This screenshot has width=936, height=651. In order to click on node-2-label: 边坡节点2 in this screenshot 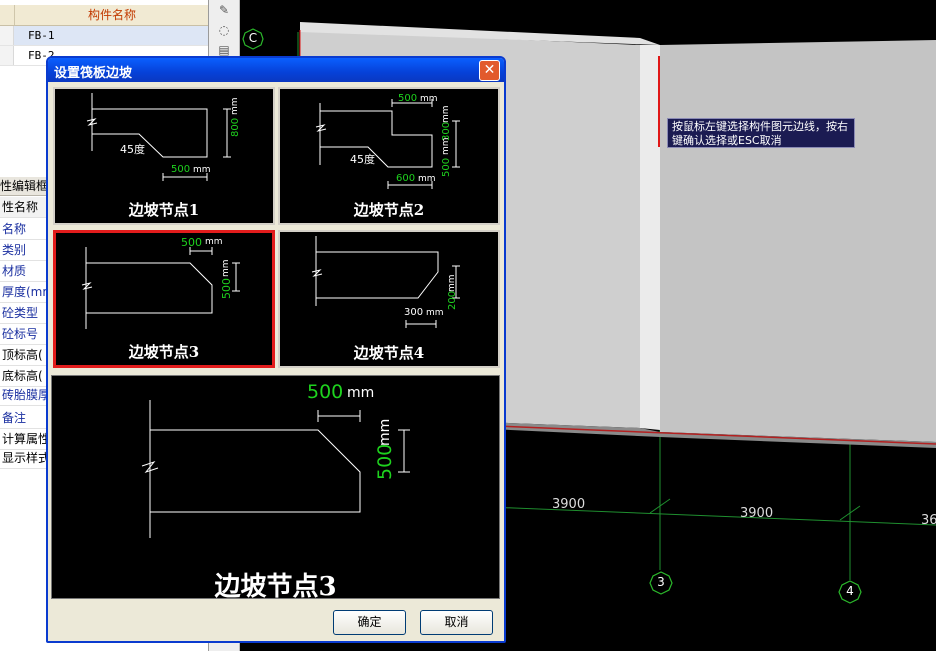, I will do `click(389, 210)`.